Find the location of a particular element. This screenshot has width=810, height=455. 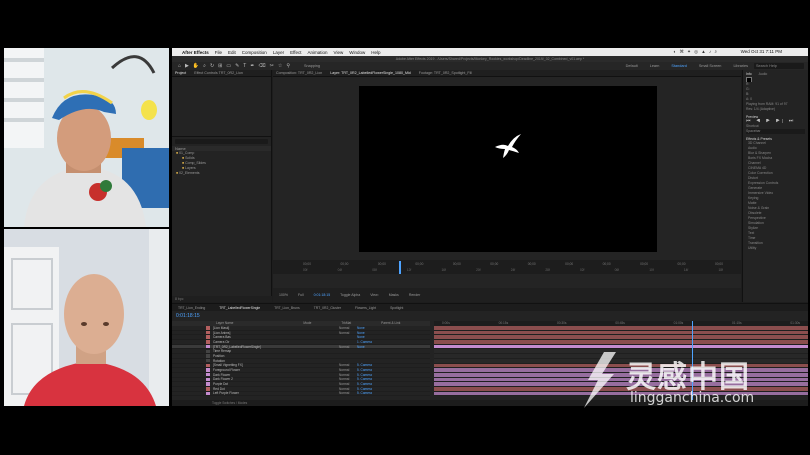

brush-tool-icon: ✒ is located at coordinates (252, 66).